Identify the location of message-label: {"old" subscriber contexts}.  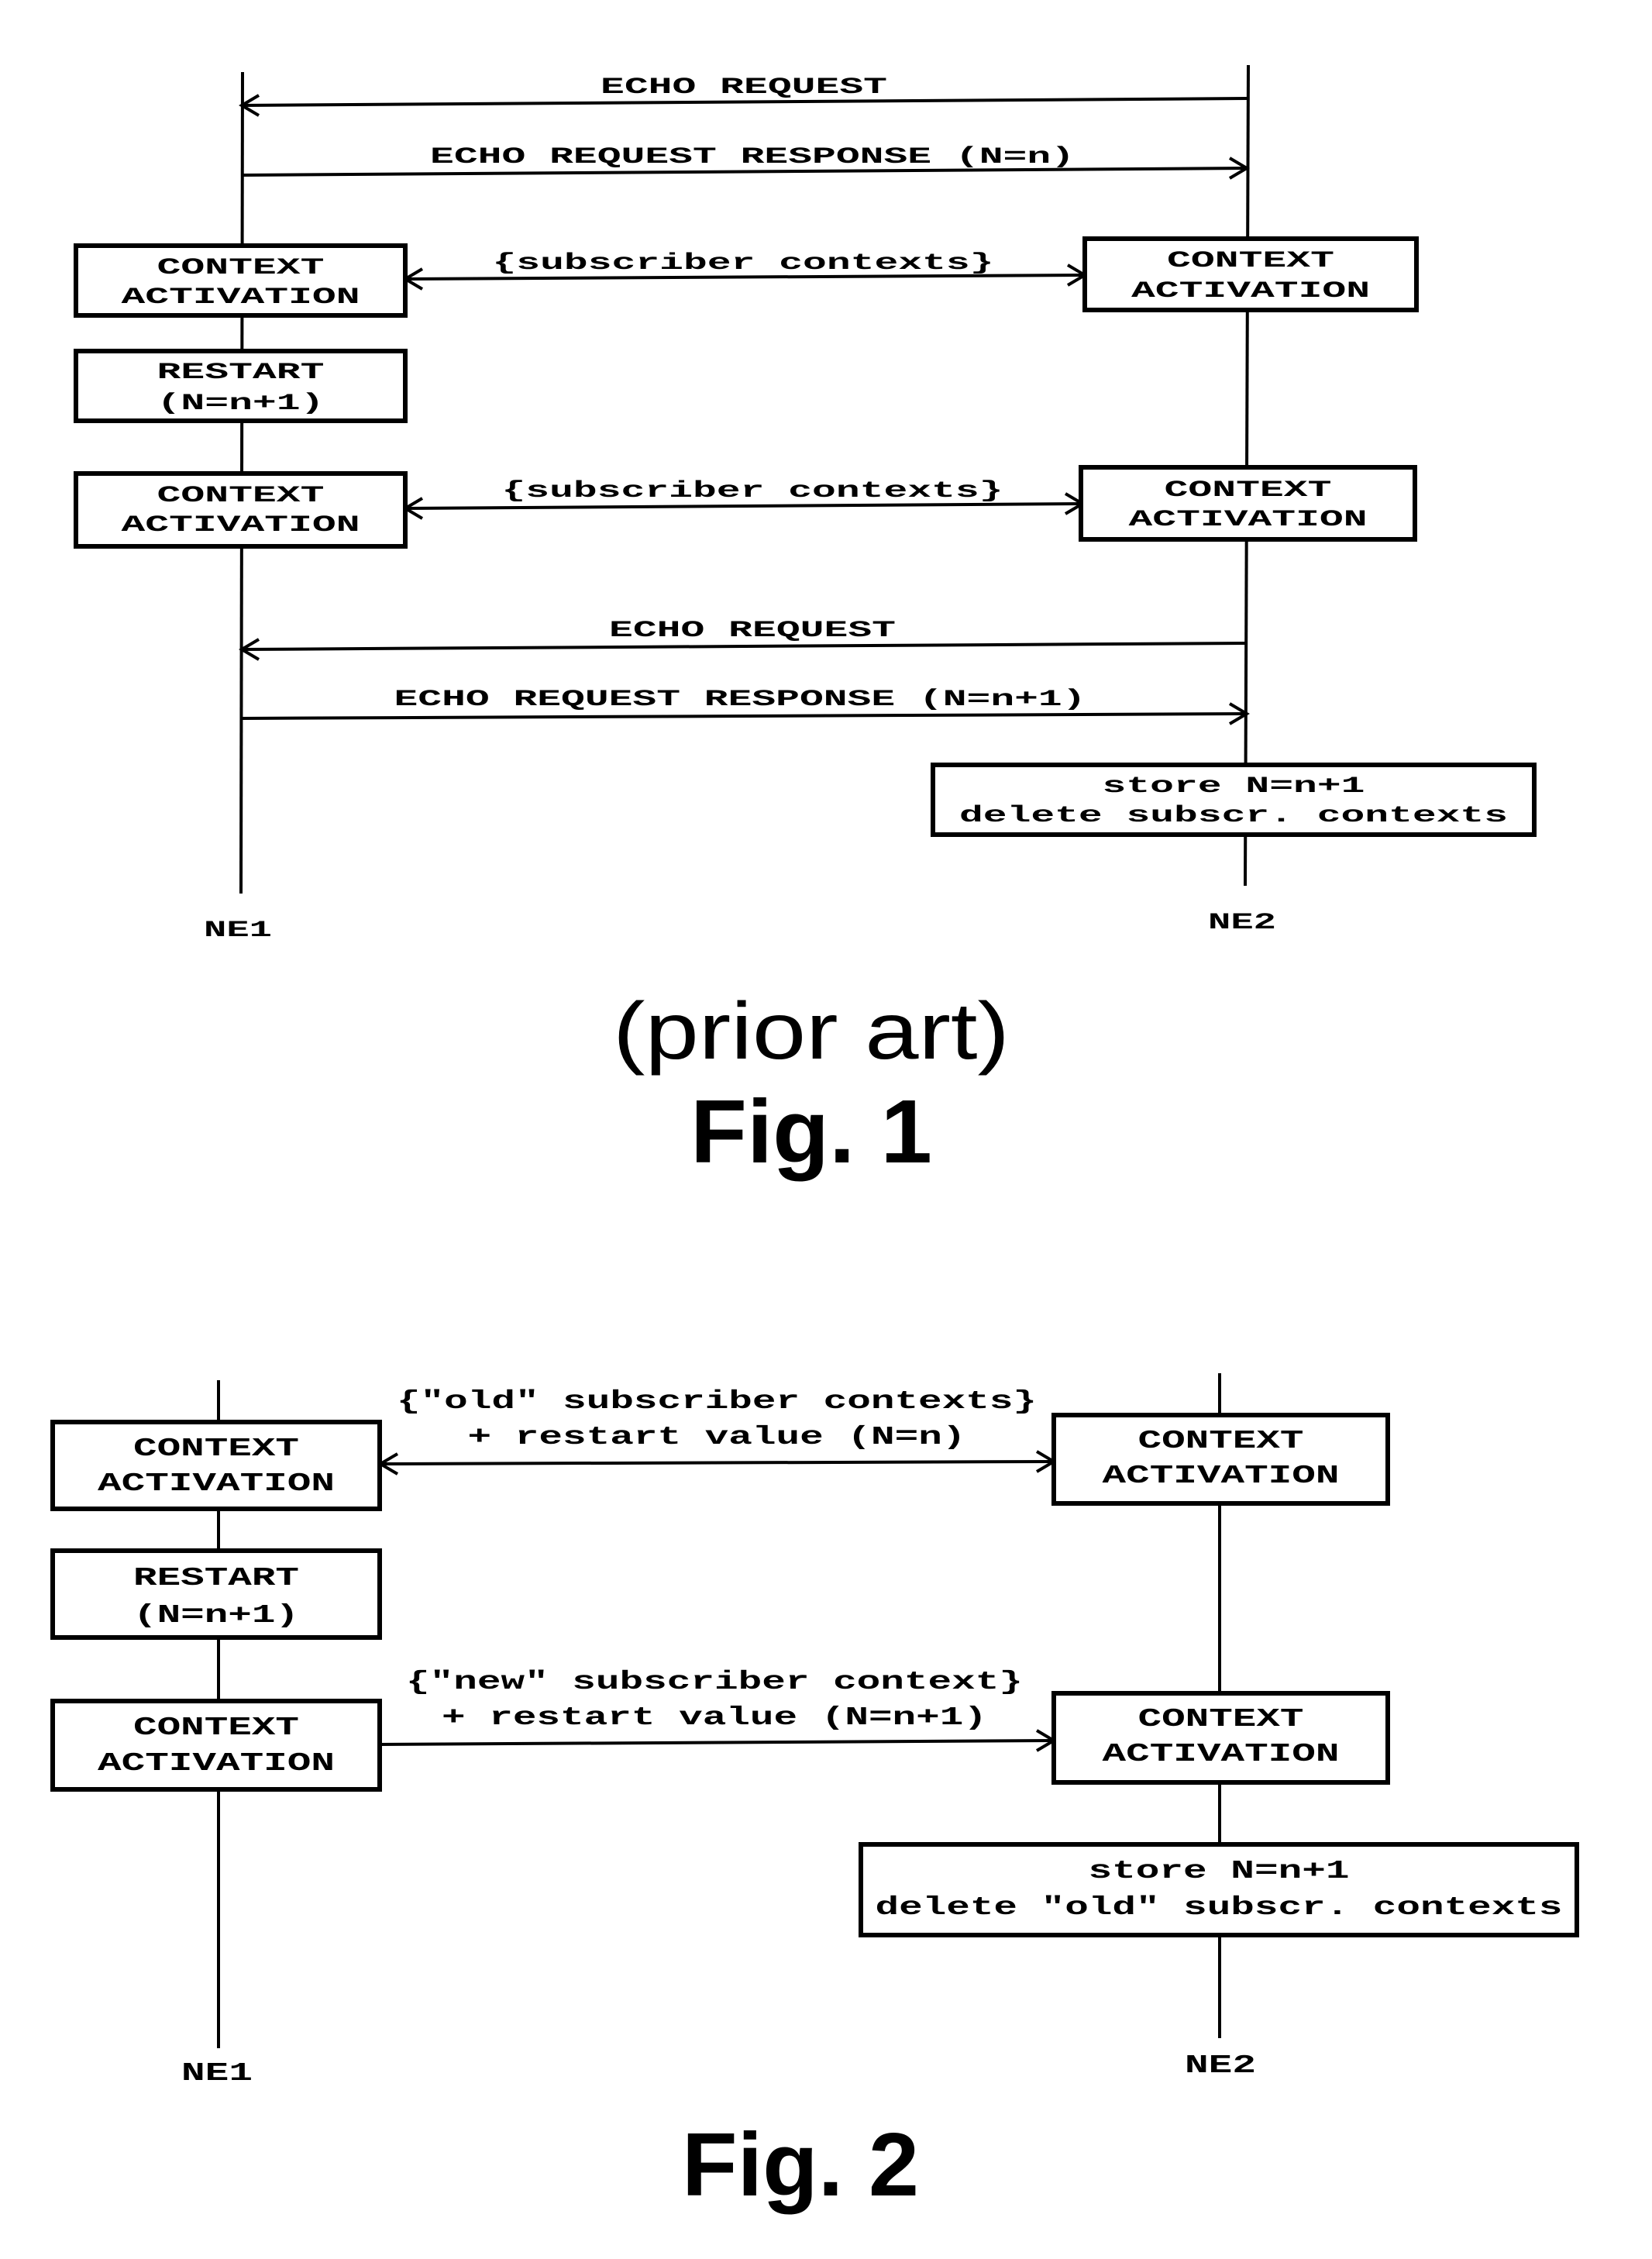
(717, 1401).